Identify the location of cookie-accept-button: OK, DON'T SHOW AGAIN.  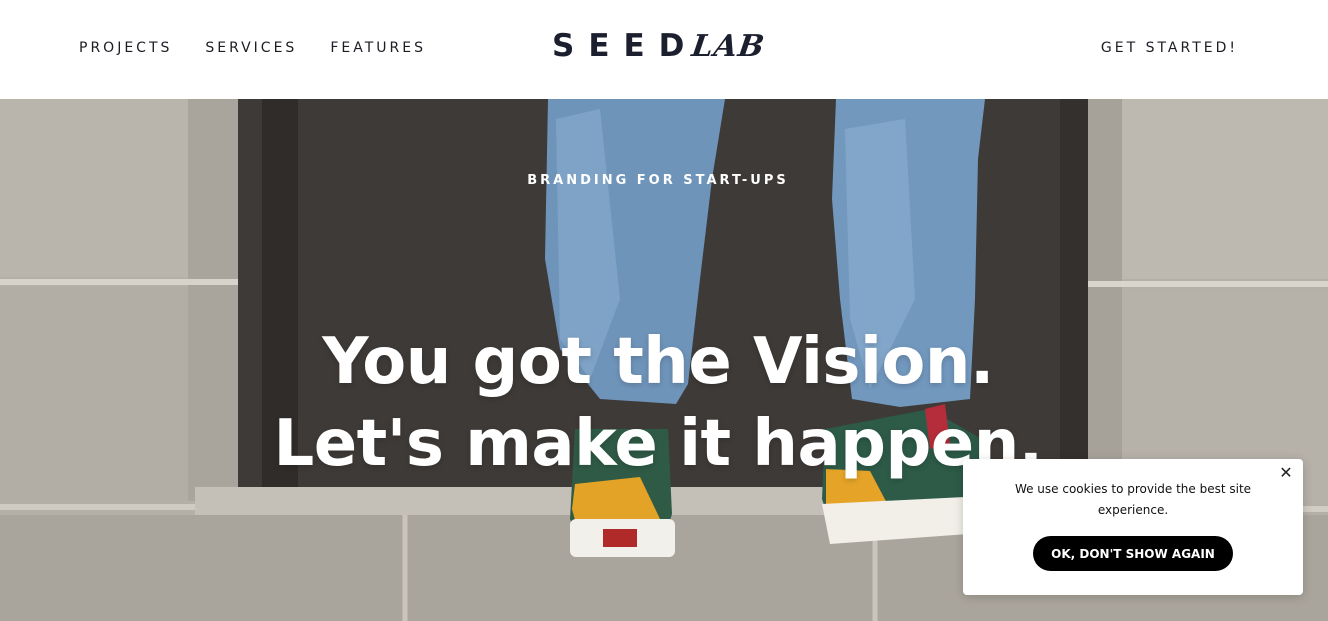
(1133, 553).